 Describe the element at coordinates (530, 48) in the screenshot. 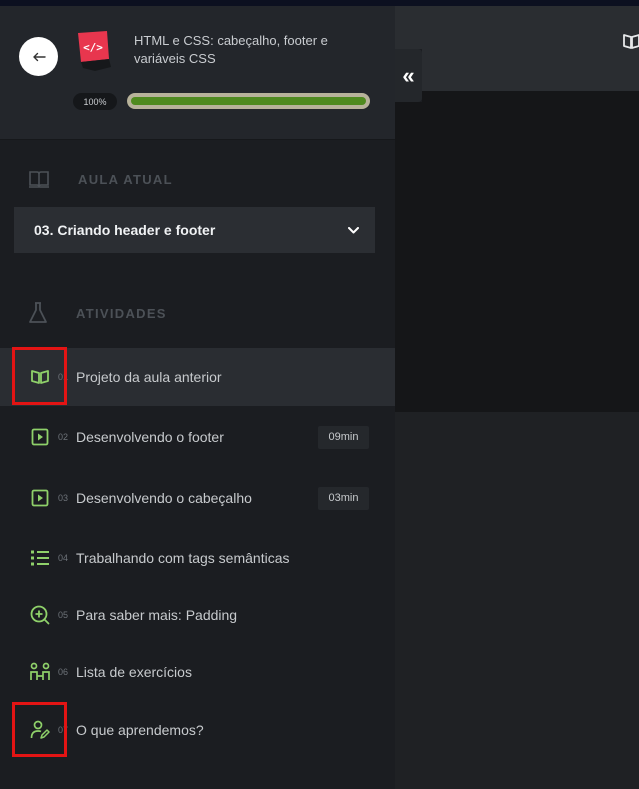

I see `main-header` at that location.